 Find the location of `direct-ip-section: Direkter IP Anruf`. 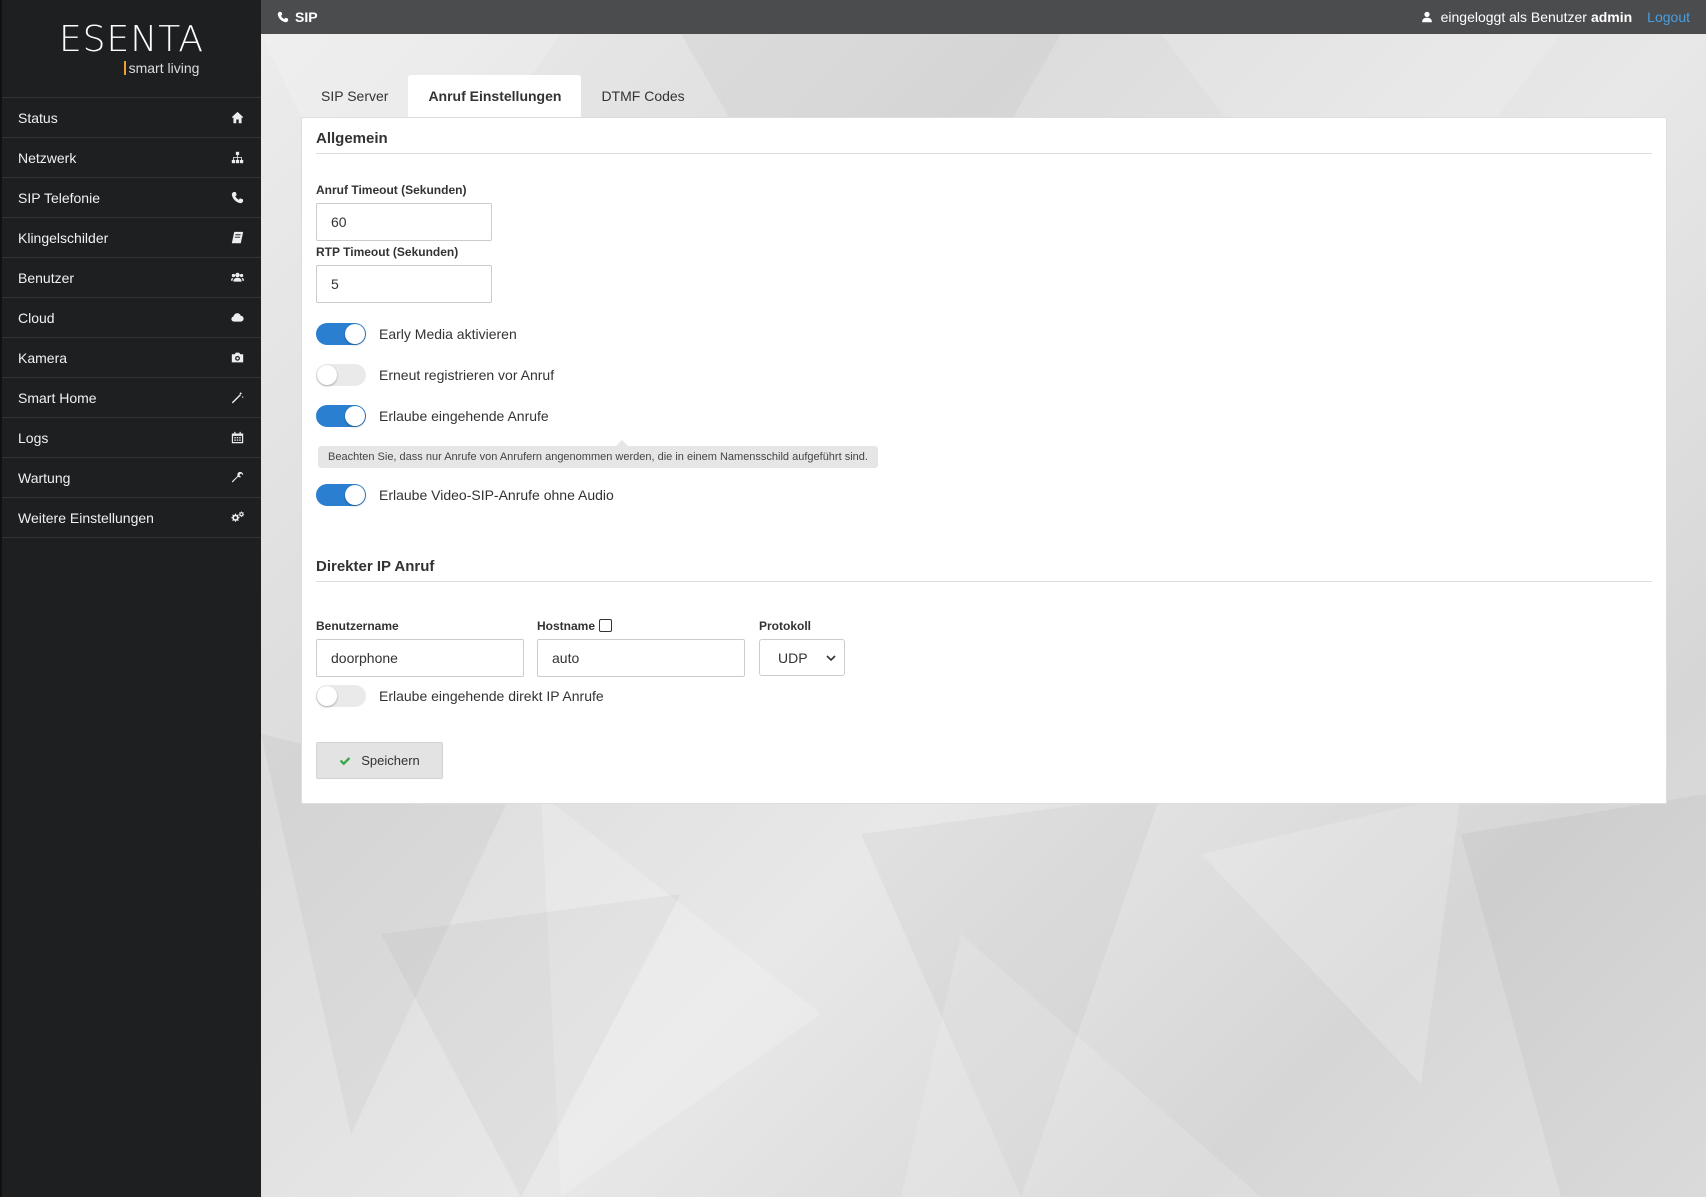

direct-ip-section: Direkter IP Anruf is located at coordinates (984, 570).